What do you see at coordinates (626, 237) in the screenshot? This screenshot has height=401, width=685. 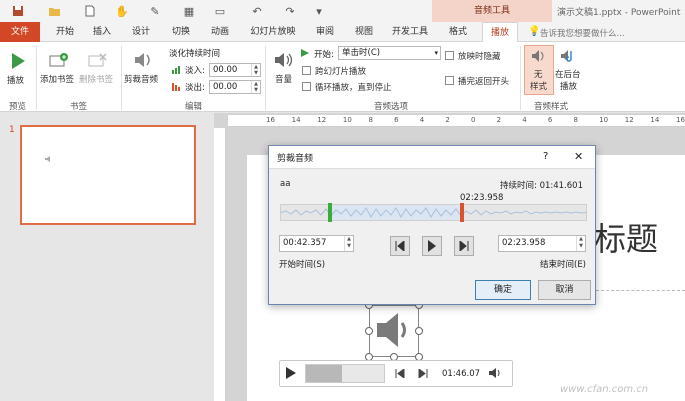 I see `slide-title-placeholder: 标题` at bounding box center [626, 237].